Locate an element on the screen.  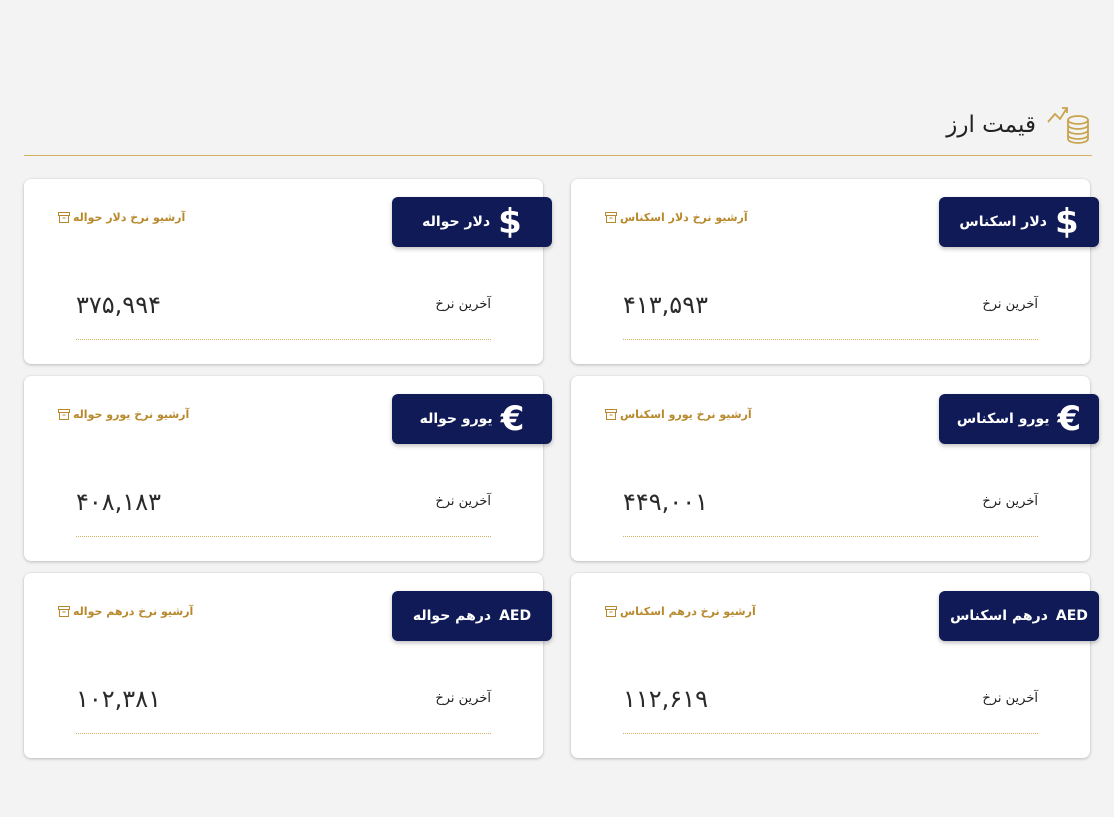
archive-label: آرشیو نرخ درهم اسکناس is located at coordinates (688, 611).